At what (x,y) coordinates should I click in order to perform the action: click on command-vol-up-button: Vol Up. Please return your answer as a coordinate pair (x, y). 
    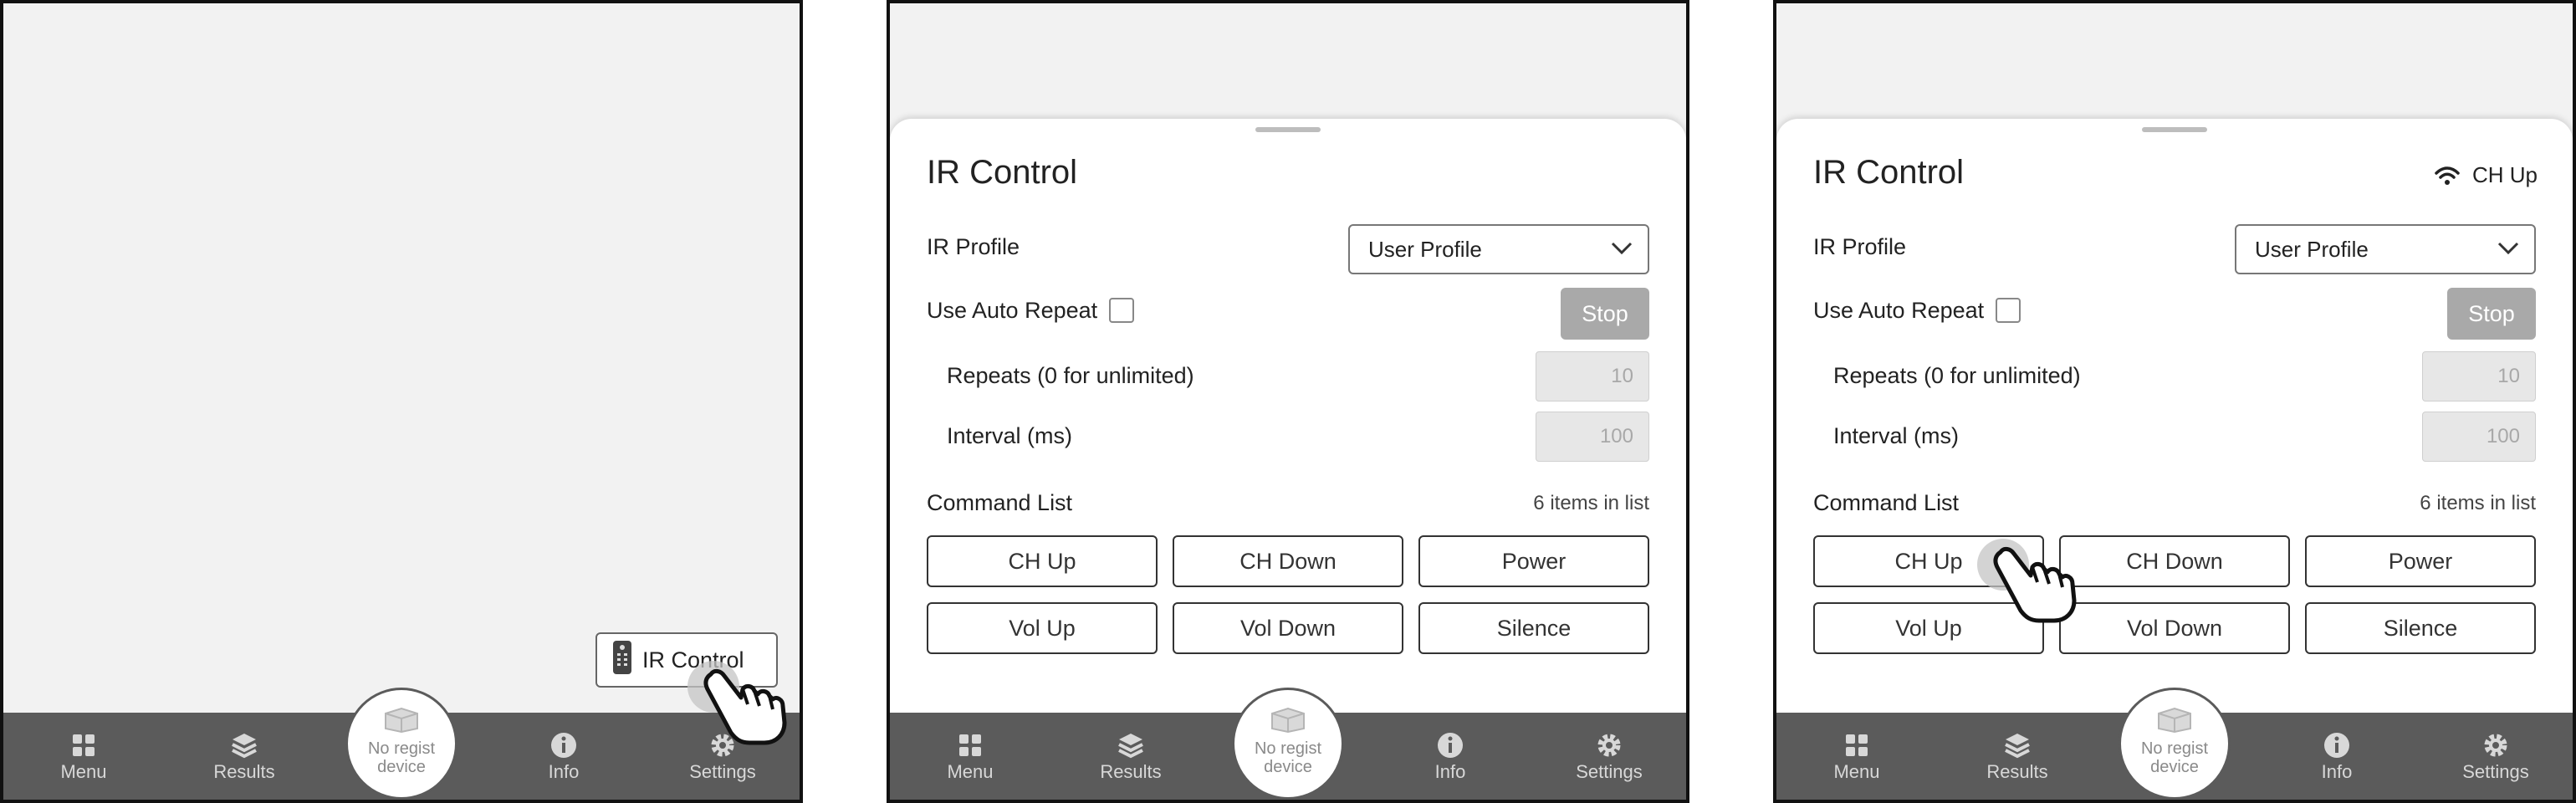
    Looking at the image, I should click on (1042, 628).